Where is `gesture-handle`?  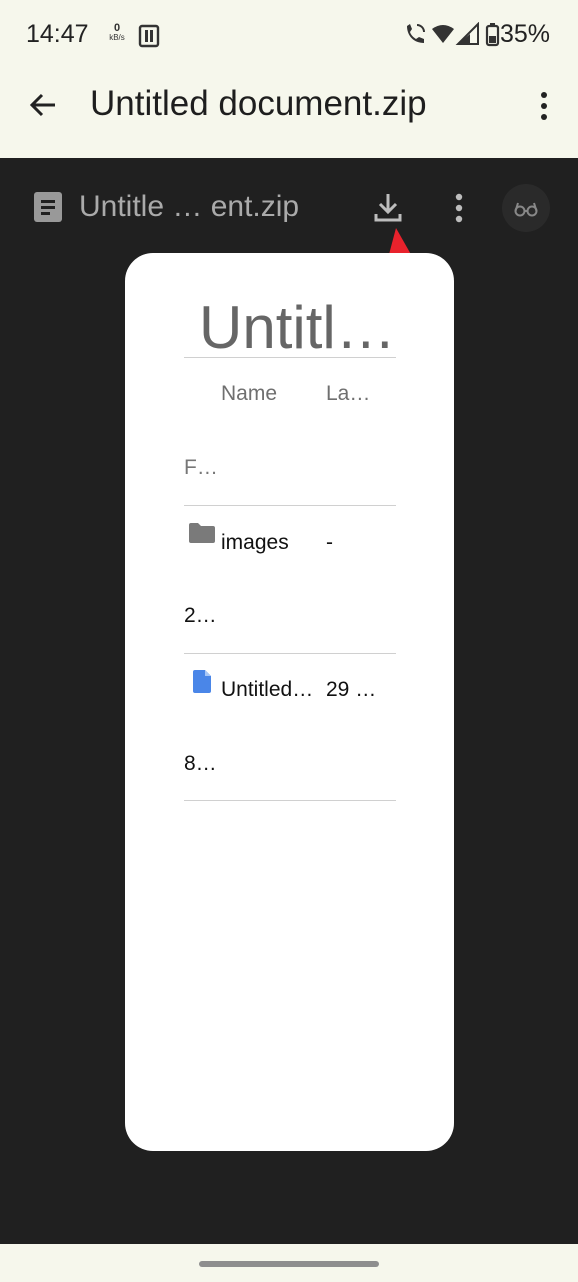
gesture-handle is located at coordinates (289, 1264).